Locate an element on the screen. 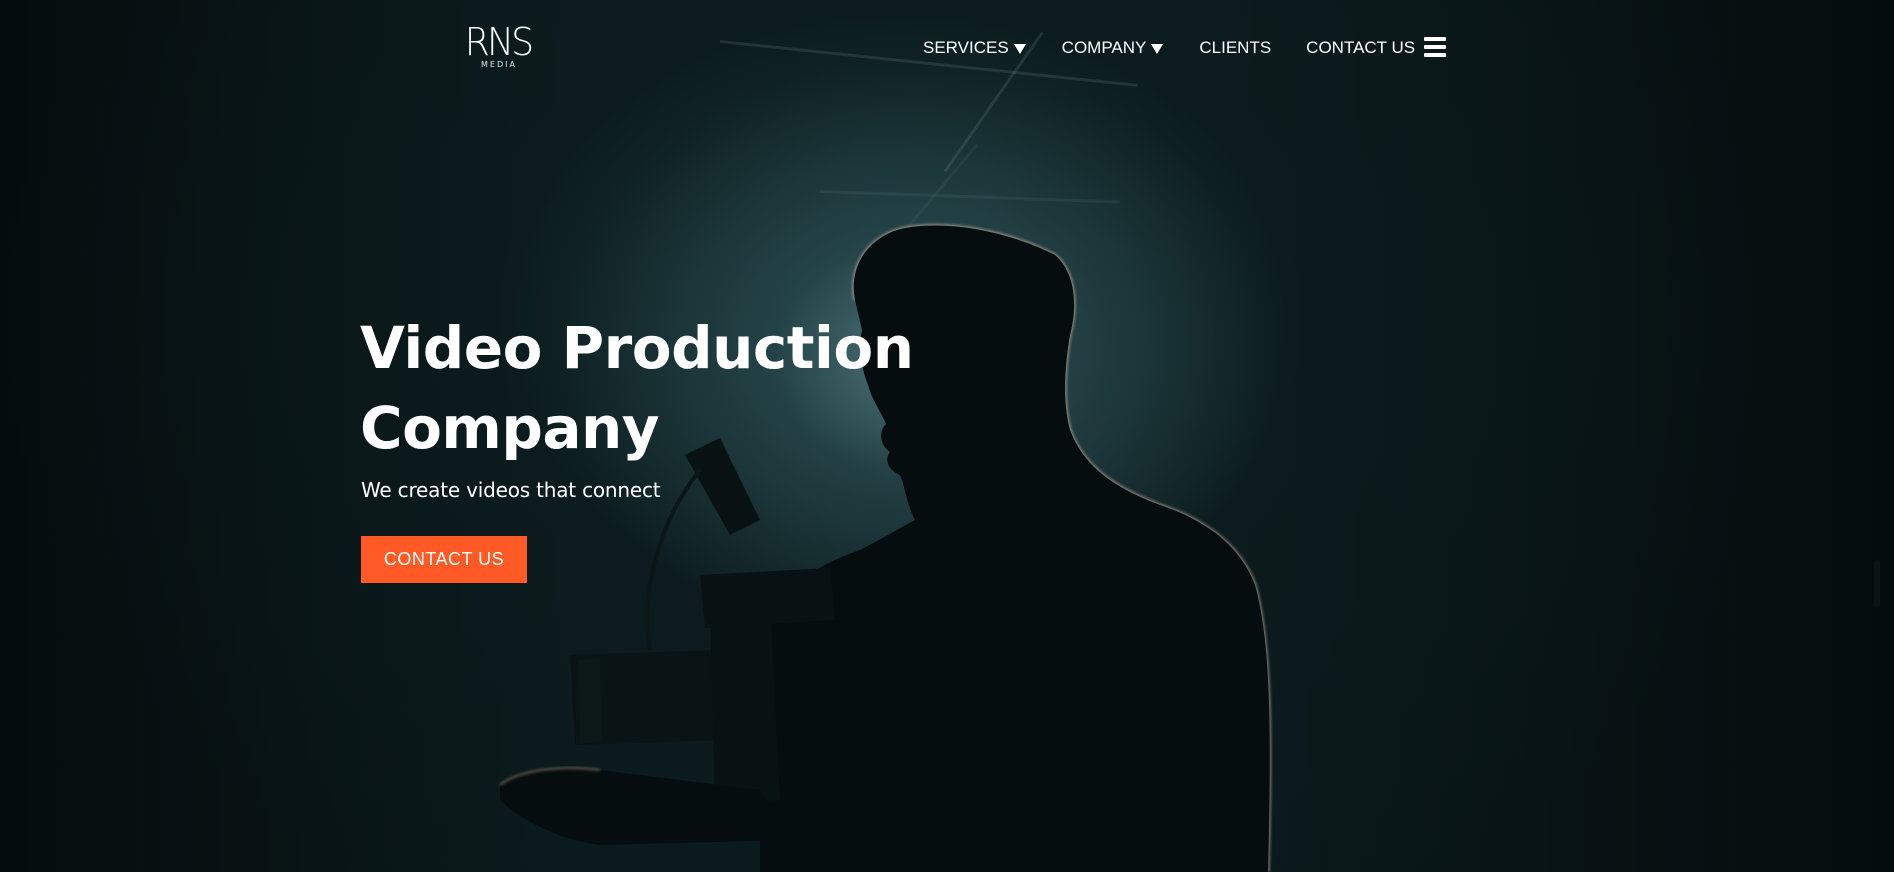 The width and height of the screenshot is (1894, 872). logo-subtext: MEDIA is located at coordinates (499, 64).